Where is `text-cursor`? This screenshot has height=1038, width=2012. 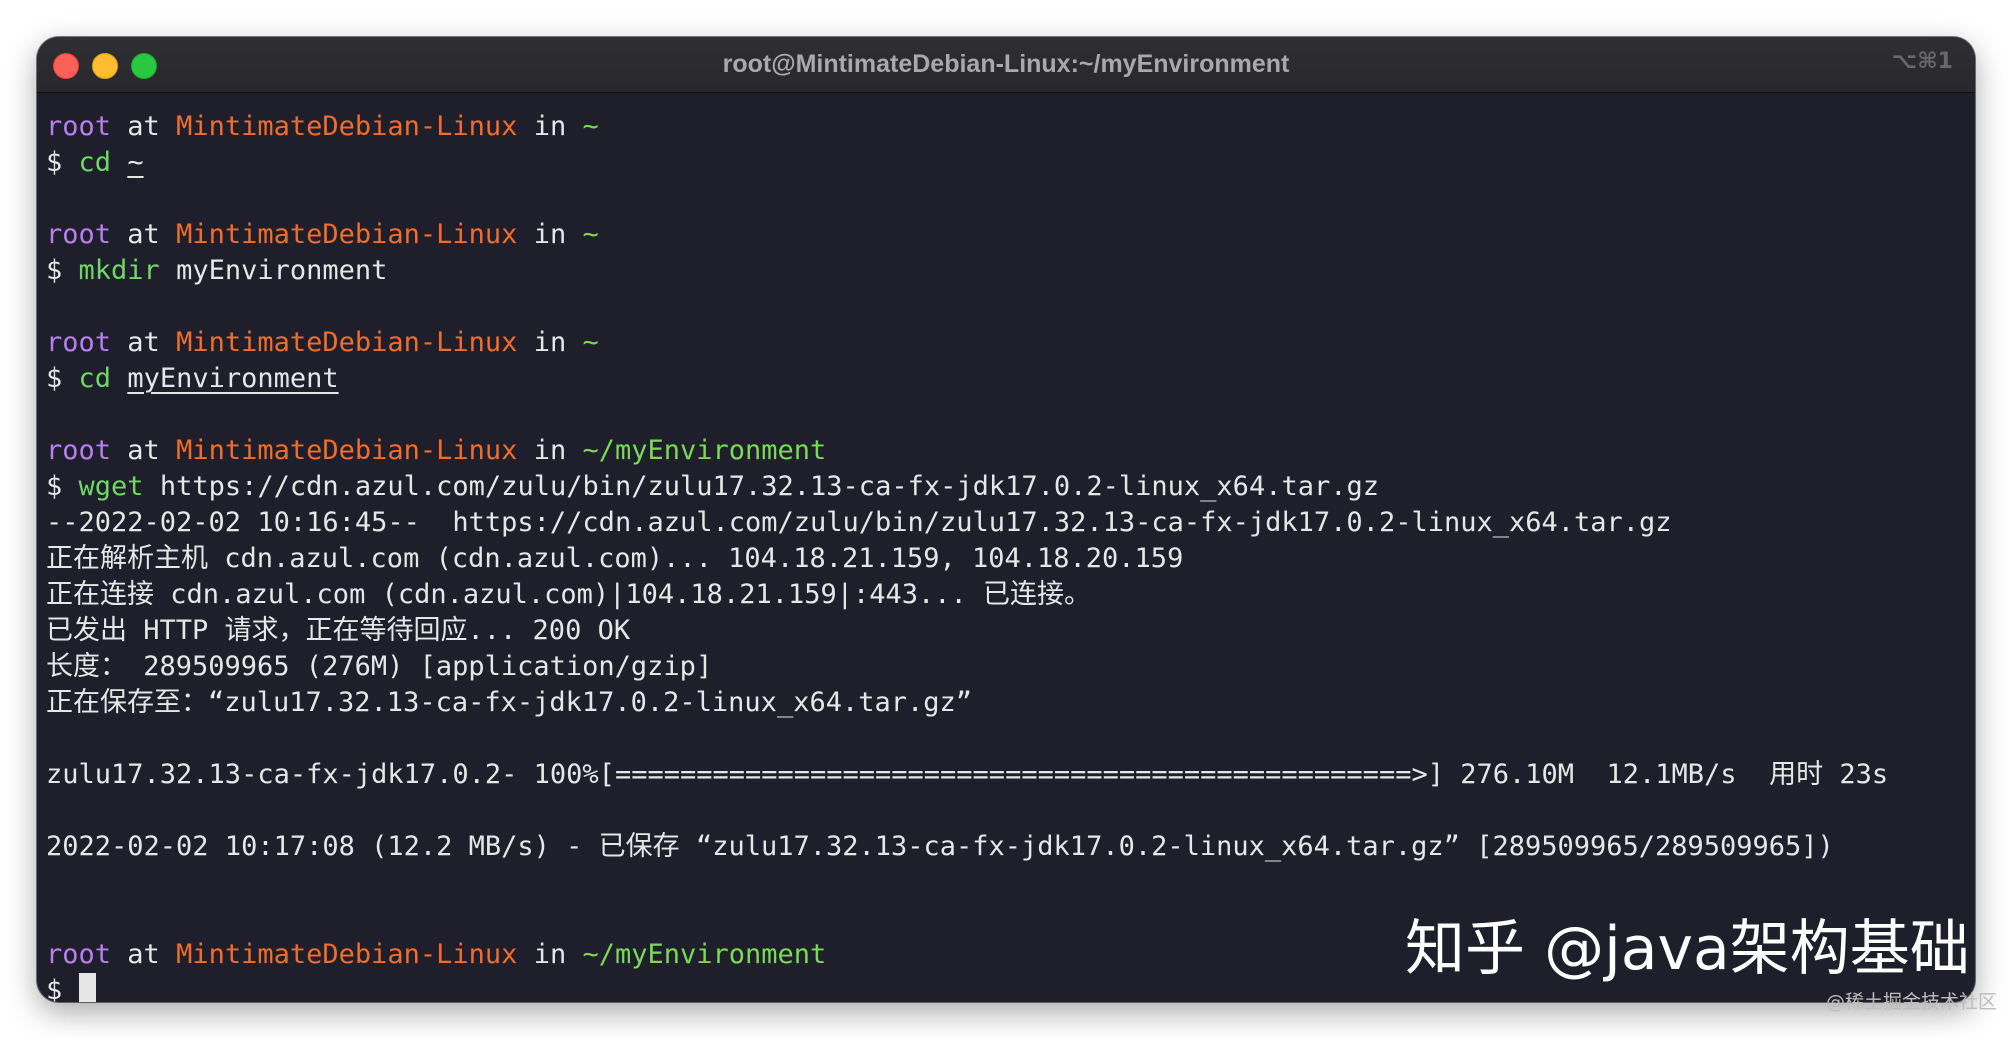
text-cursor is located at coordinates (87, 987).